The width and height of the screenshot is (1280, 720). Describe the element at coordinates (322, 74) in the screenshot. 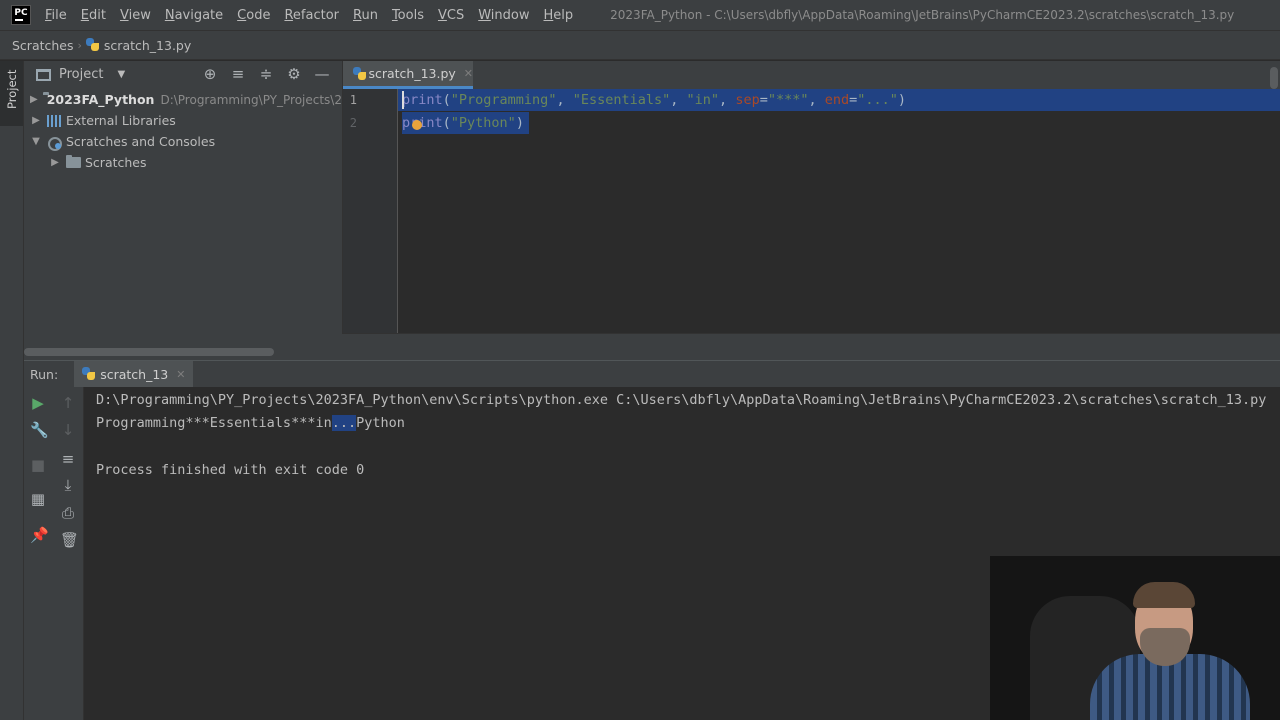

I see `hide-panel-icon: —` at that location.